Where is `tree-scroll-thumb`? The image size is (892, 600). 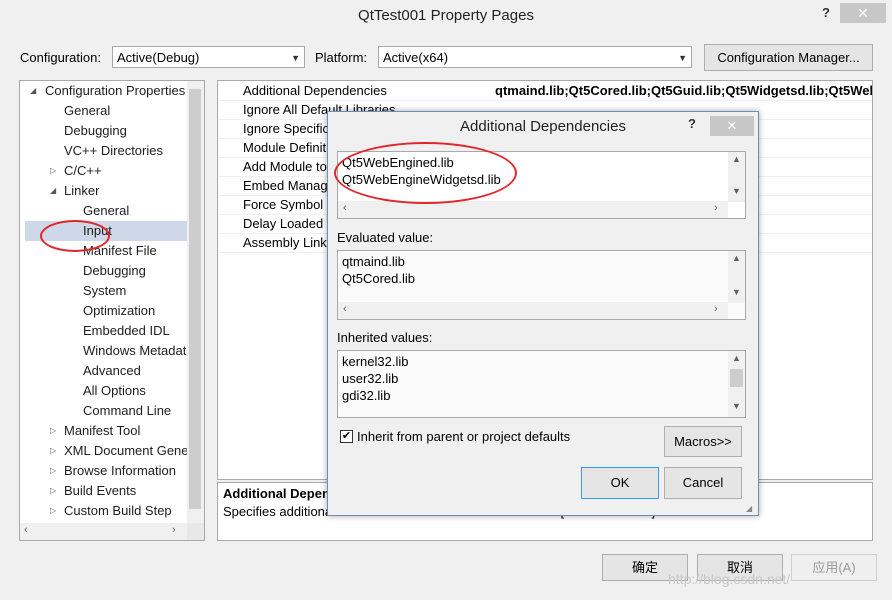 tree-scroll-thumb is located at coordinates (195, 299).